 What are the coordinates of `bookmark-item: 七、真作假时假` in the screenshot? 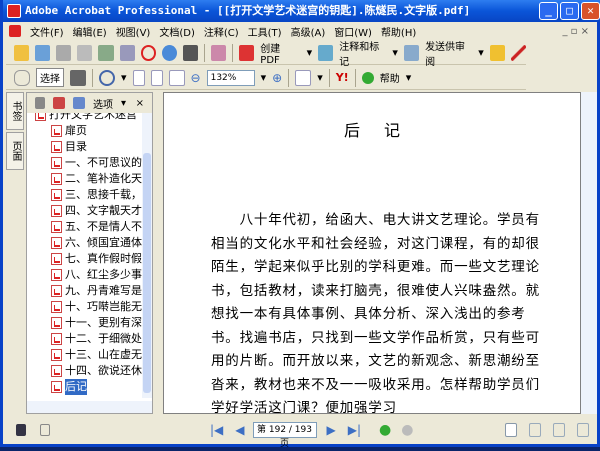 It's located at (85, 259).